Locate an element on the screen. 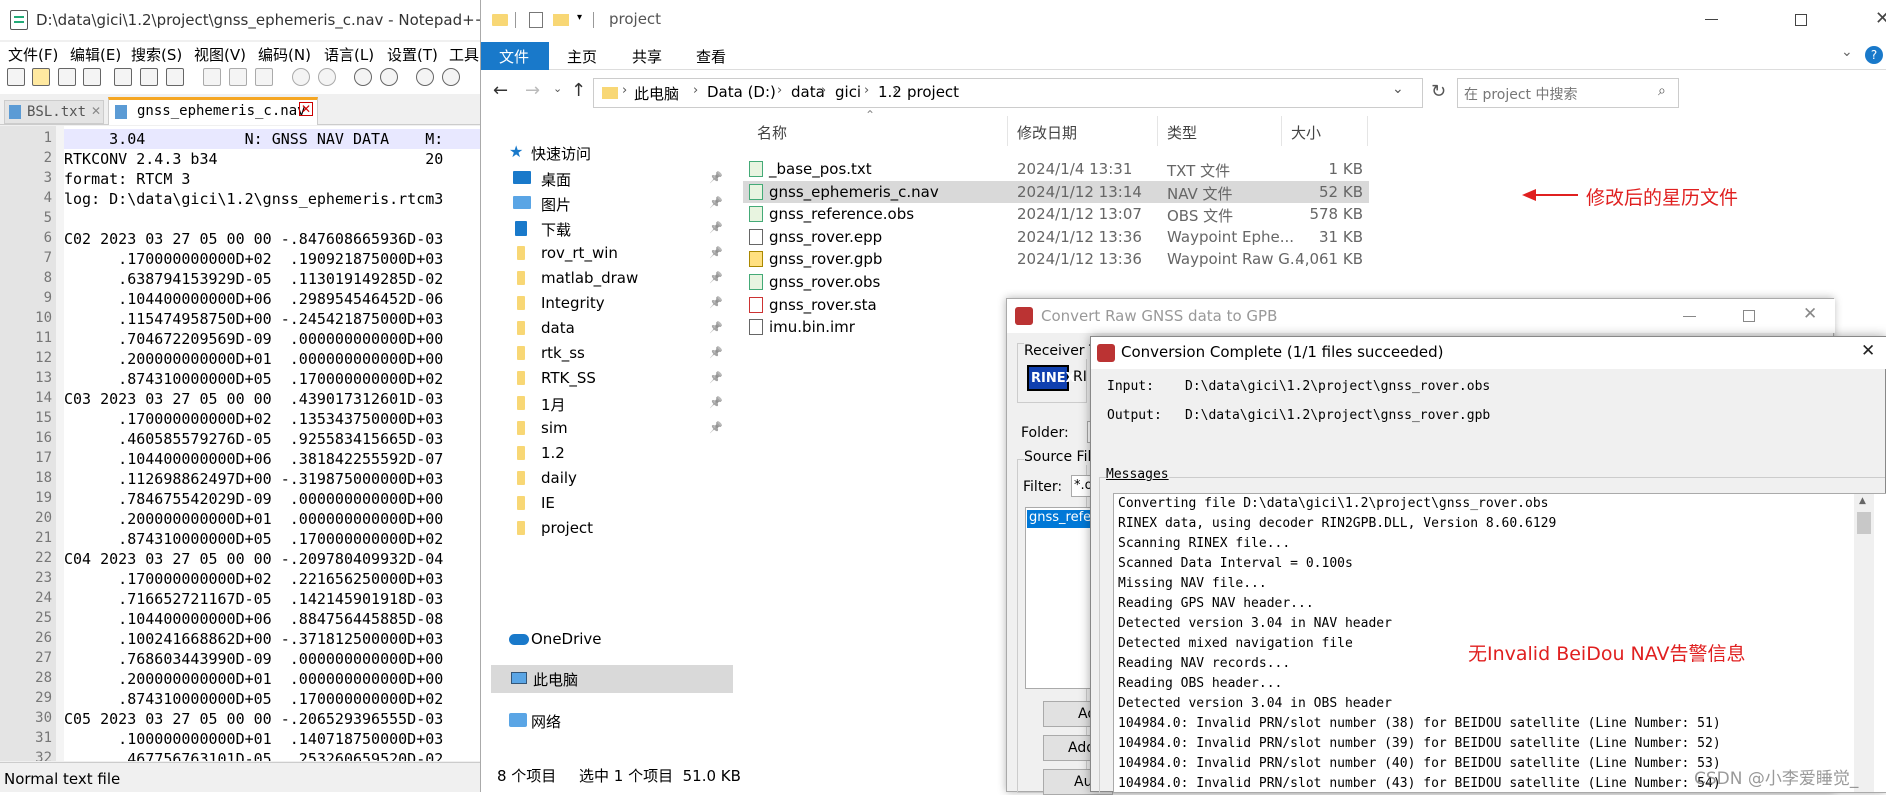 Image resolution: width=1886 pixels, height=795 pixels. nav-item: sim 📌 is located at coordinates (626, 429).